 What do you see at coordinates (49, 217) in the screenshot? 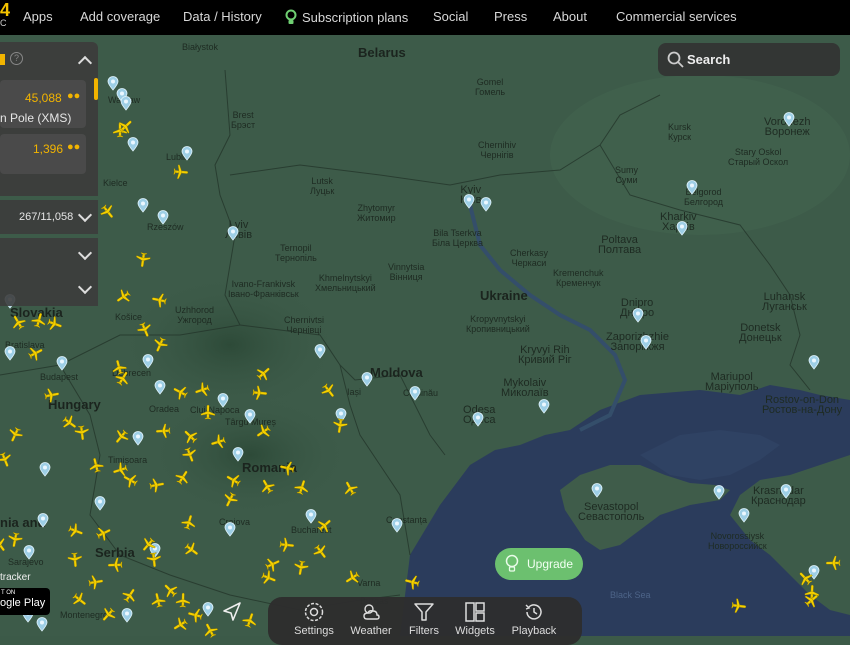
I see `flight-count-row: 267/11,058` at bounding box center [49, 217].